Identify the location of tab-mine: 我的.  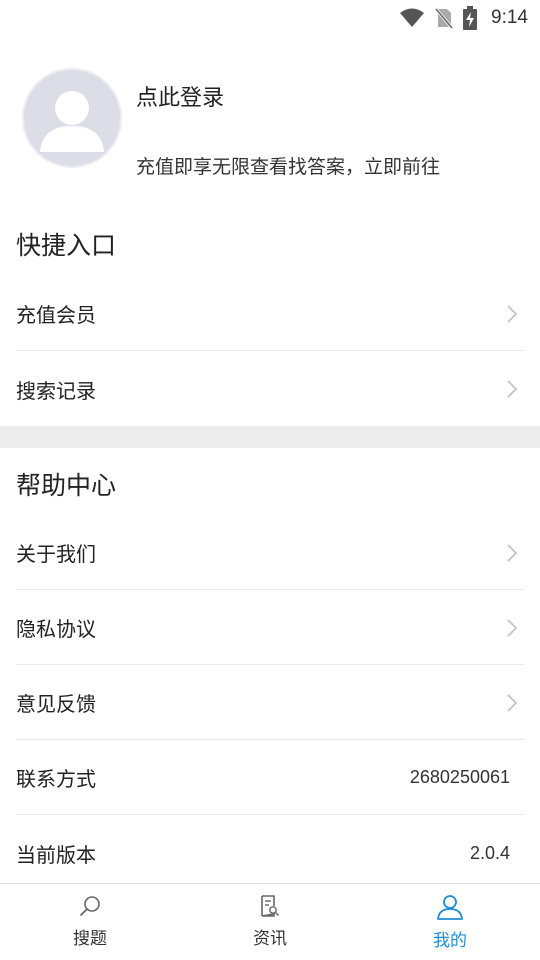
(450, 922).